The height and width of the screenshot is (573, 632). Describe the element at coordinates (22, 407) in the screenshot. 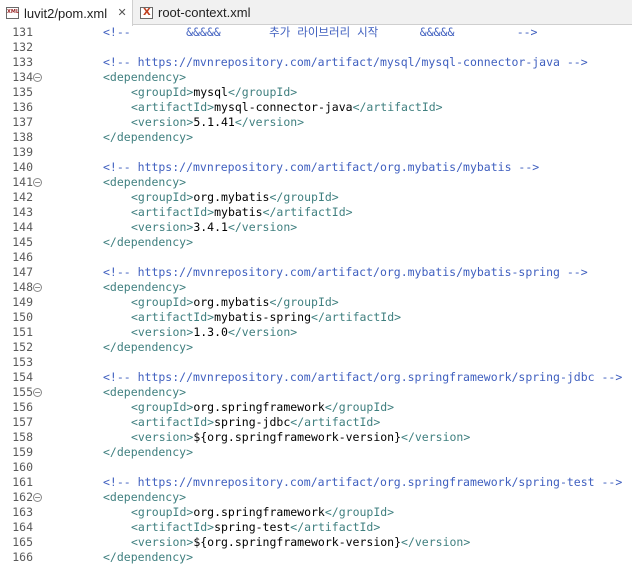

I see `line-number: 156` at that location.